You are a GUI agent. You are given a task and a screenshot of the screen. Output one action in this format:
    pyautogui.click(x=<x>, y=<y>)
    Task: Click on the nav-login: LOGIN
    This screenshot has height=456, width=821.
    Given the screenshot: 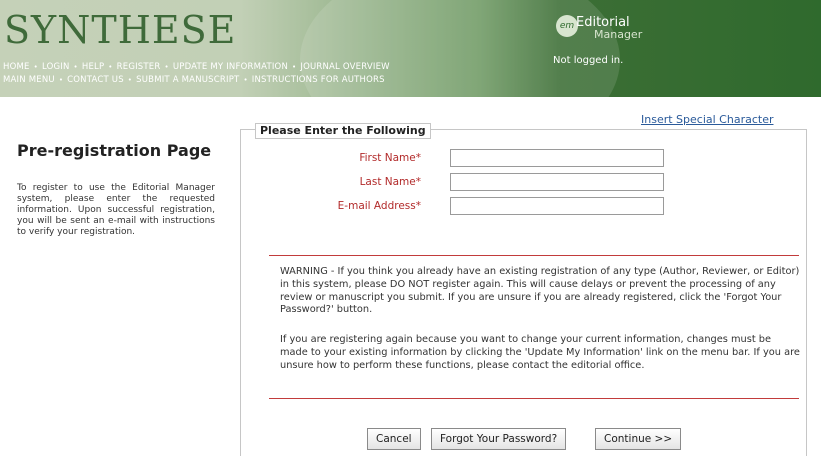 What is the action you would take?
    pyautogui.click(x=56, y=67)
    